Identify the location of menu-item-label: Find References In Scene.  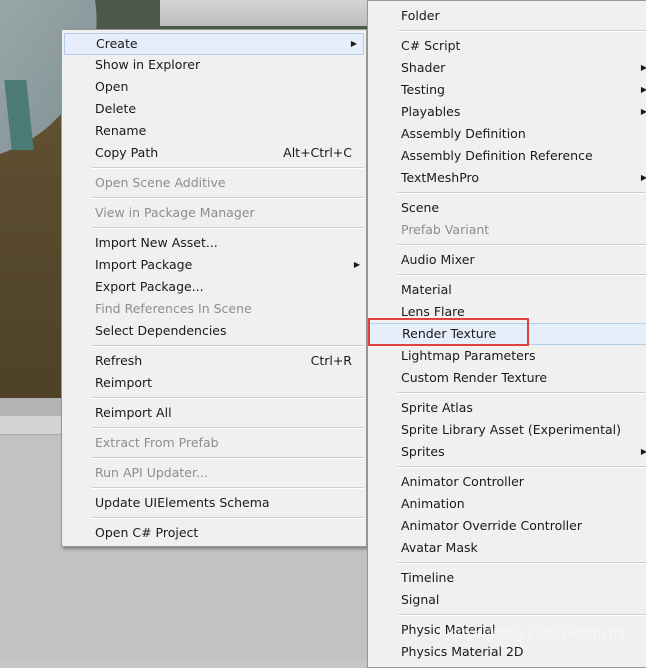
(173, 308).